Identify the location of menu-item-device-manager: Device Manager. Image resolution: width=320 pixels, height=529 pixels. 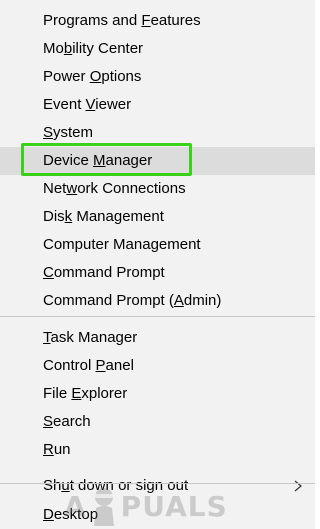
(157, 161).